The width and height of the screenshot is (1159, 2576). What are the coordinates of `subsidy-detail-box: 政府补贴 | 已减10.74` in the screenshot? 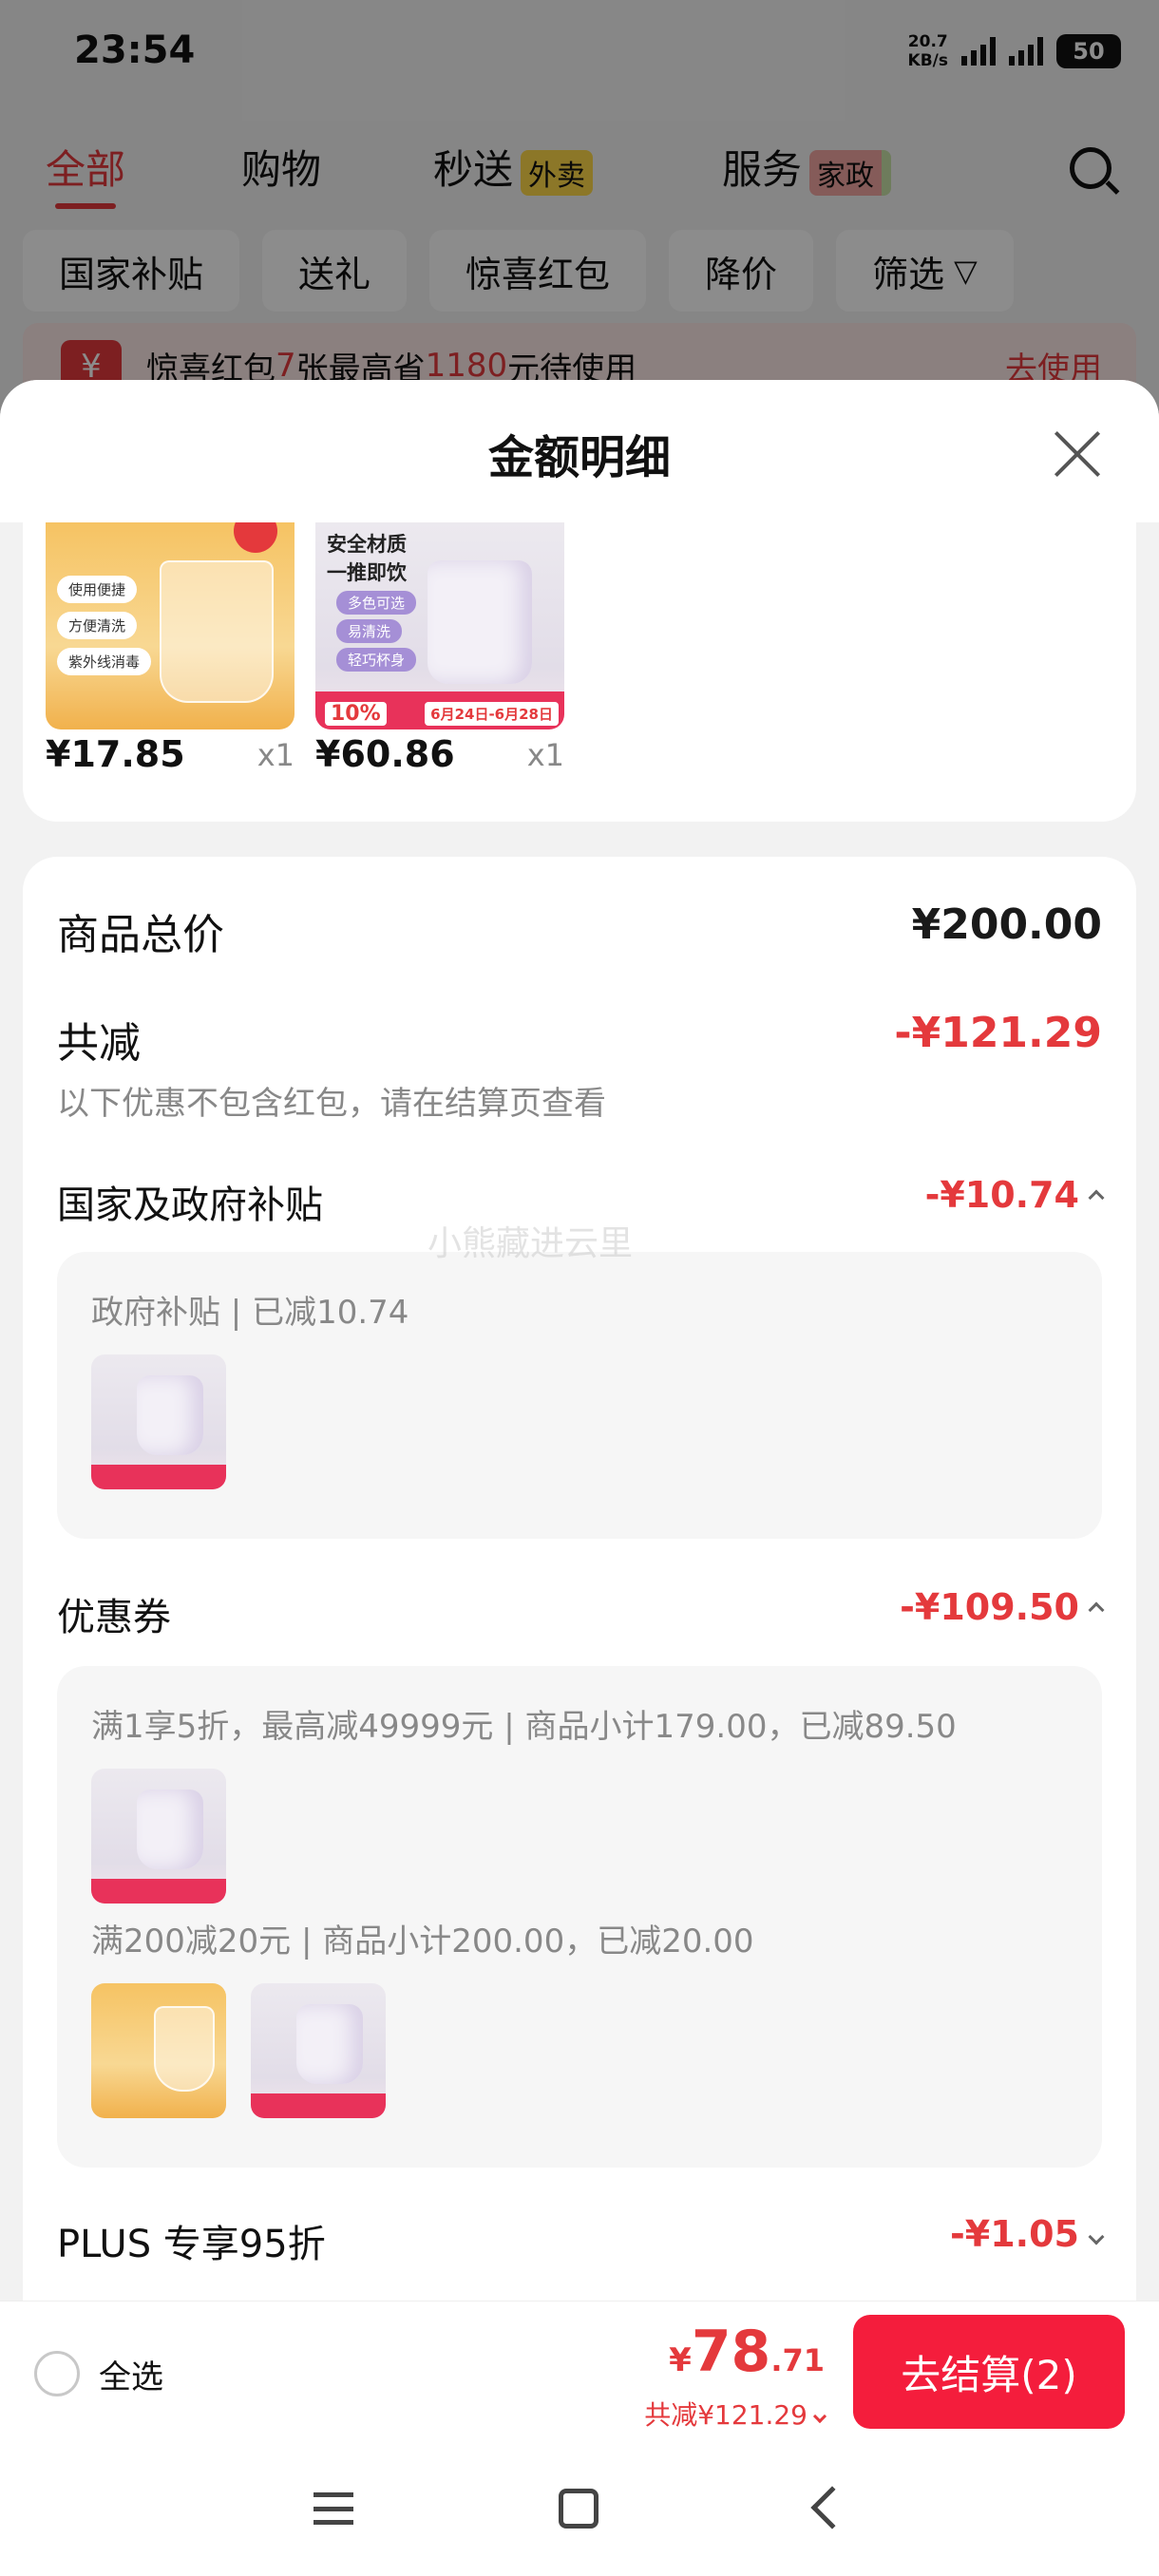 It's located at (579, 1395).